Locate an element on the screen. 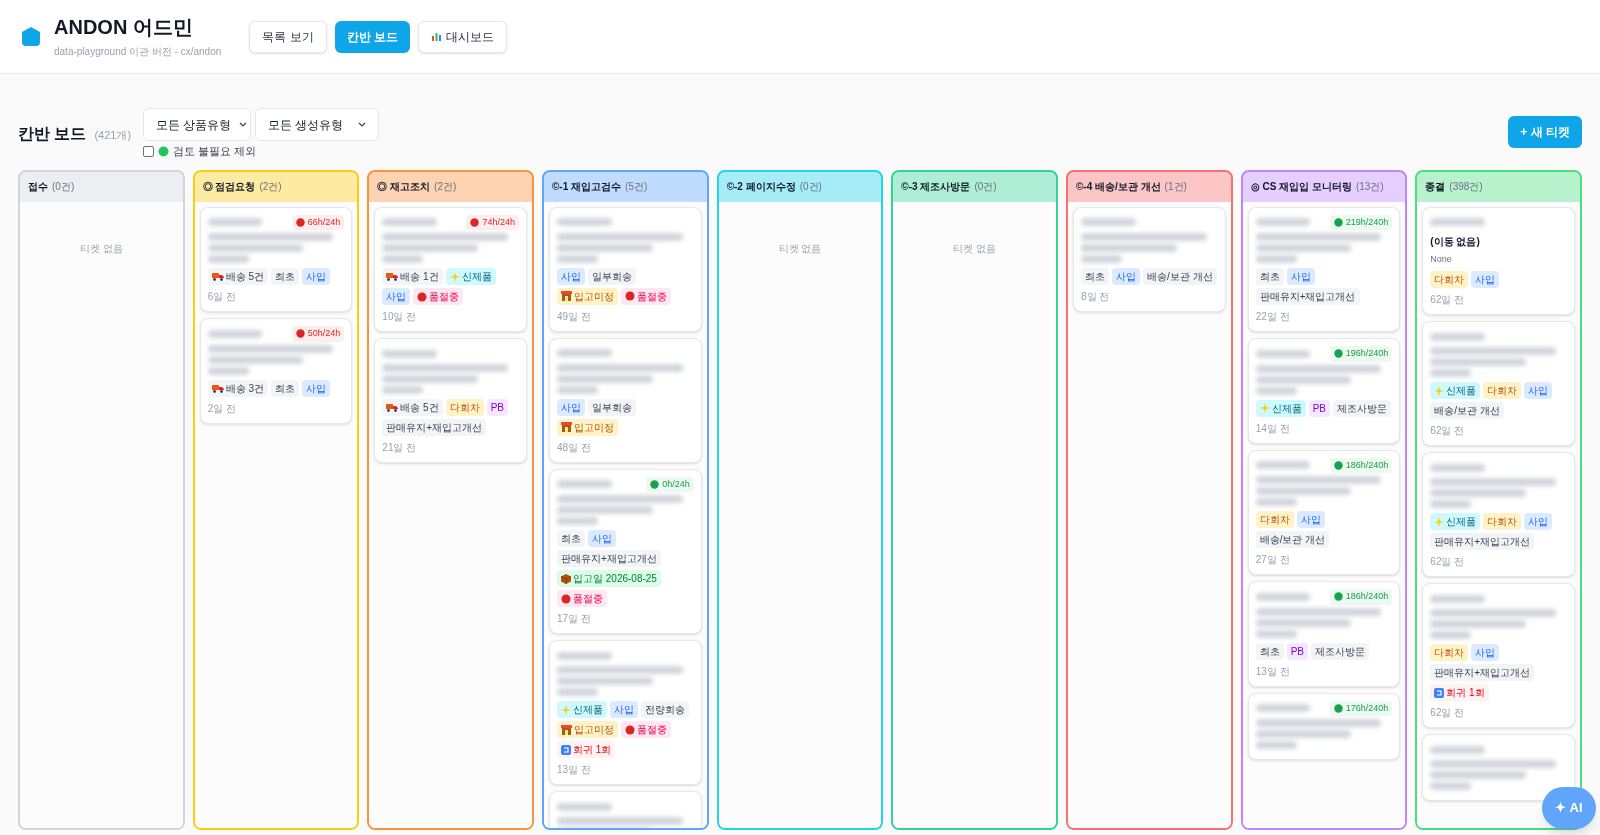 This screenshot has width=1600, height=835. ticket-age: 27일 전 is located at coordinates (1273, 560).